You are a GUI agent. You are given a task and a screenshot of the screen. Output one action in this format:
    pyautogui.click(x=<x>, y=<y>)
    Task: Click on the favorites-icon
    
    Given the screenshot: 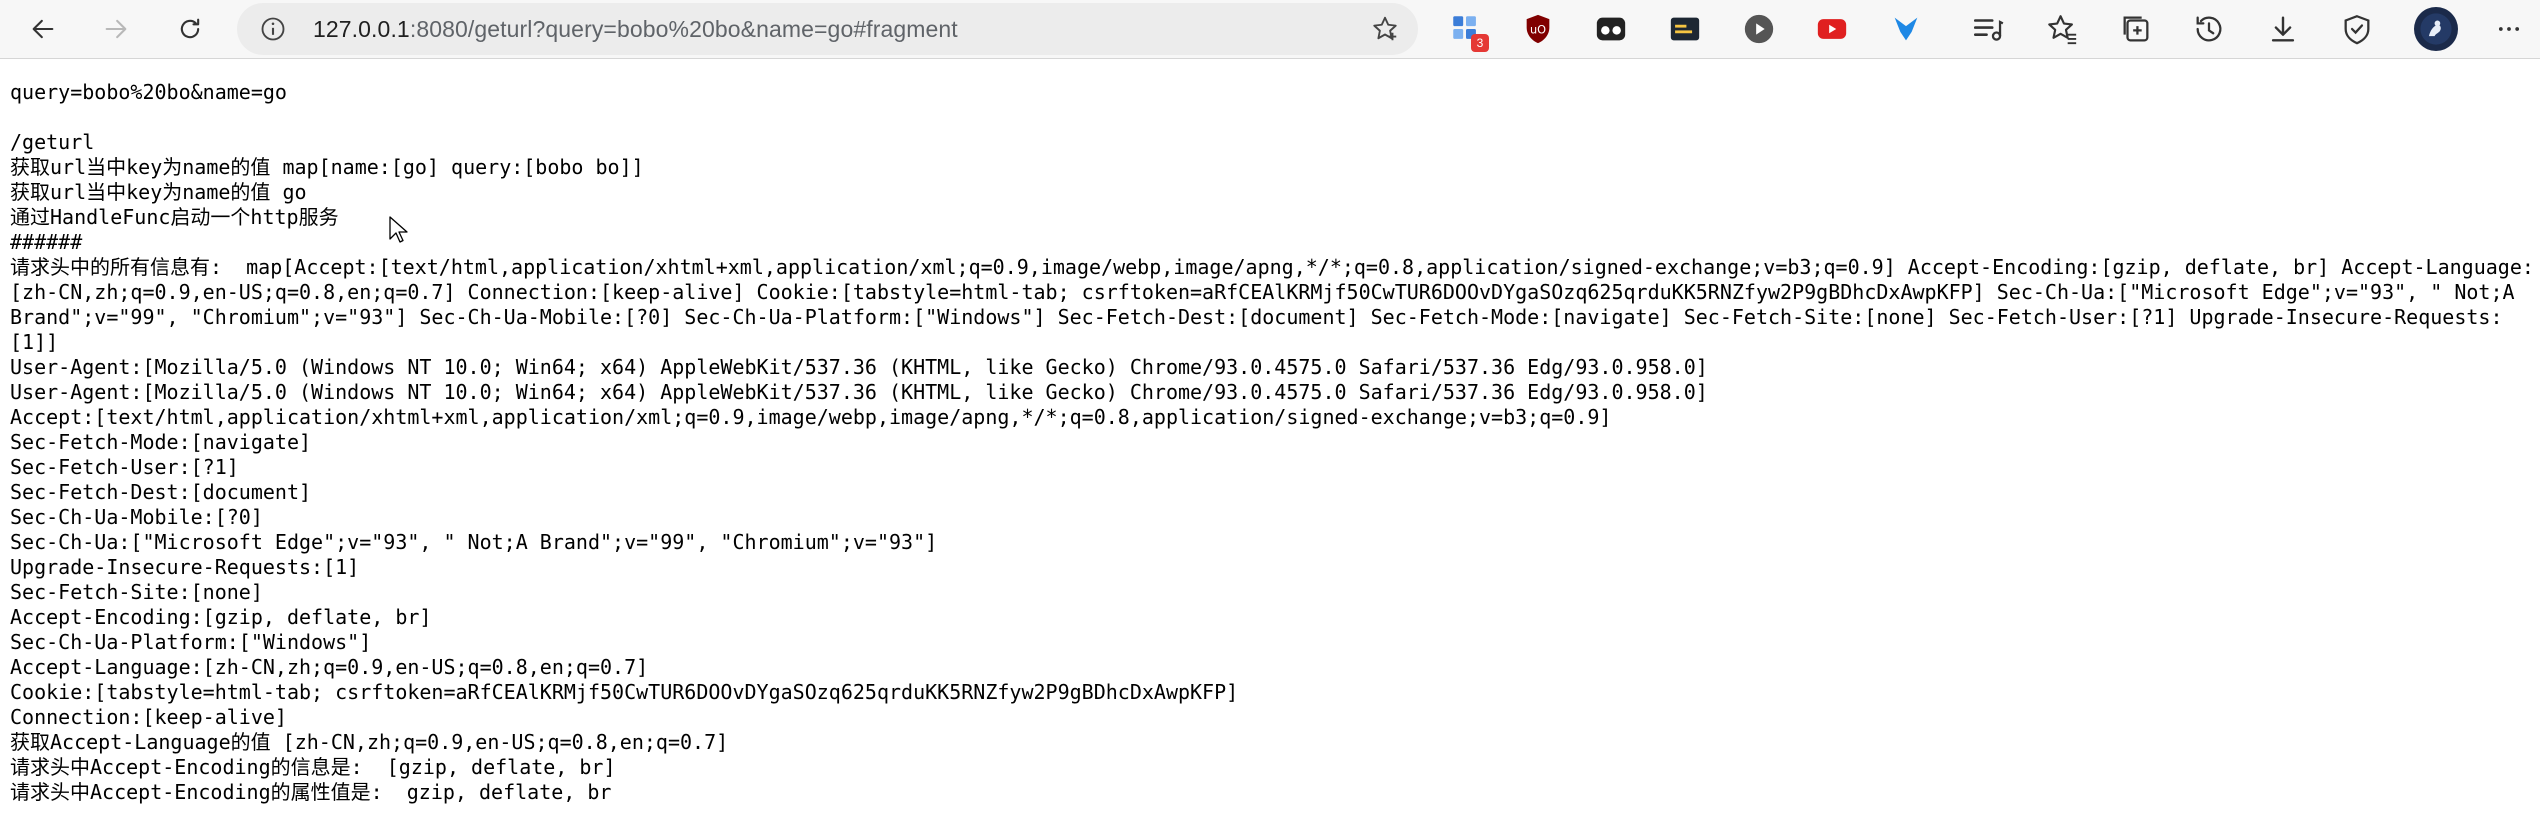 What is the action you would take?
    pyautogui.click(x=2062, y=29)
    